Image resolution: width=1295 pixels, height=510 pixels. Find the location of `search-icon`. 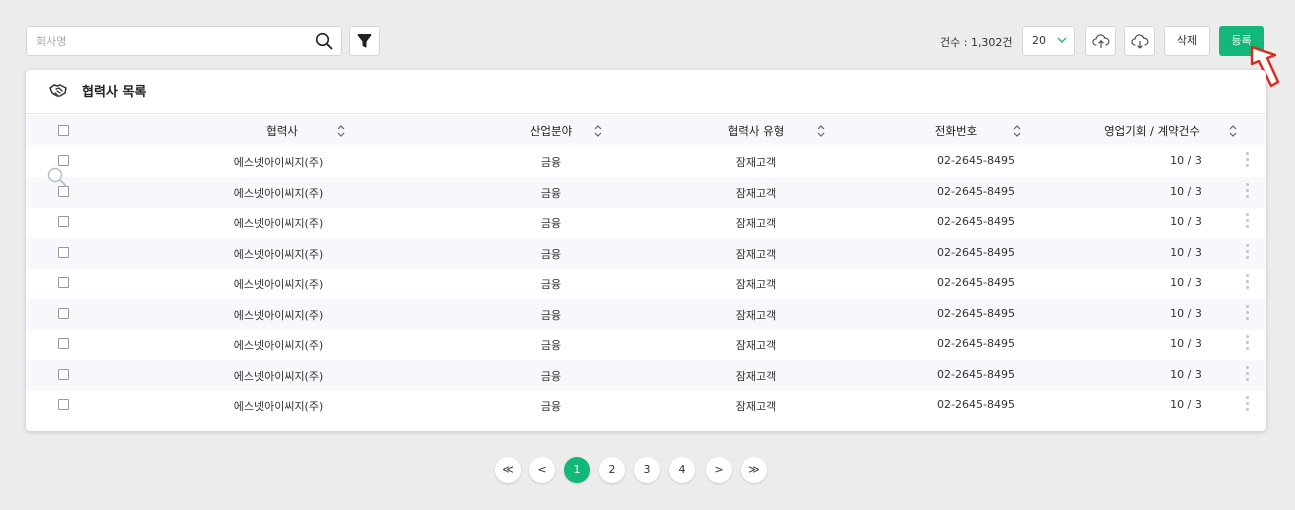

search-icon is located at coordinates (324, 41).